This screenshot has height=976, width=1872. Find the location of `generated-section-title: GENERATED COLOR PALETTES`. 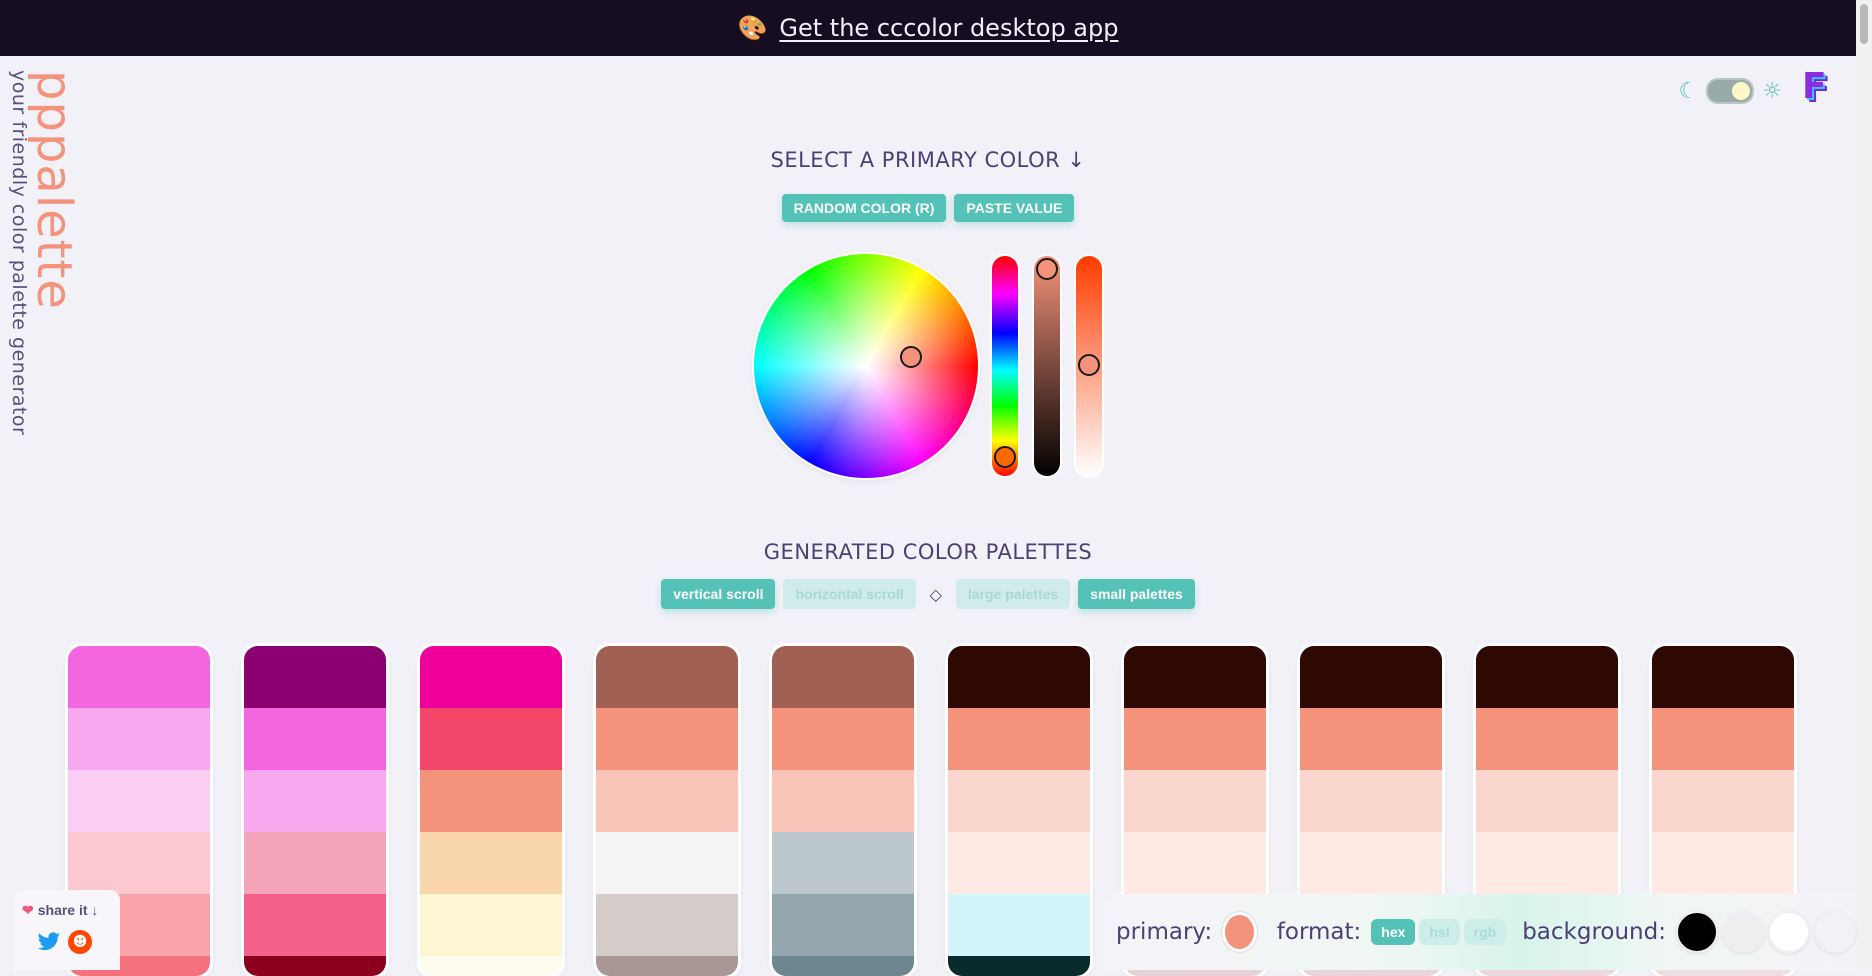

generated-section-title: GENERATED COLOR PALETTES is located at coordinates (928, 552).